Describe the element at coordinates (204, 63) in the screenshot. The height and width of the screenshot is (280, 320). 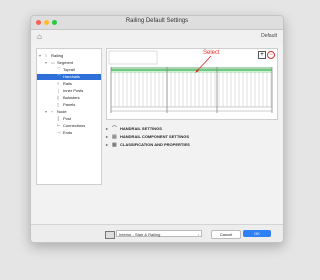
I see `annotation-arrow` at that location.